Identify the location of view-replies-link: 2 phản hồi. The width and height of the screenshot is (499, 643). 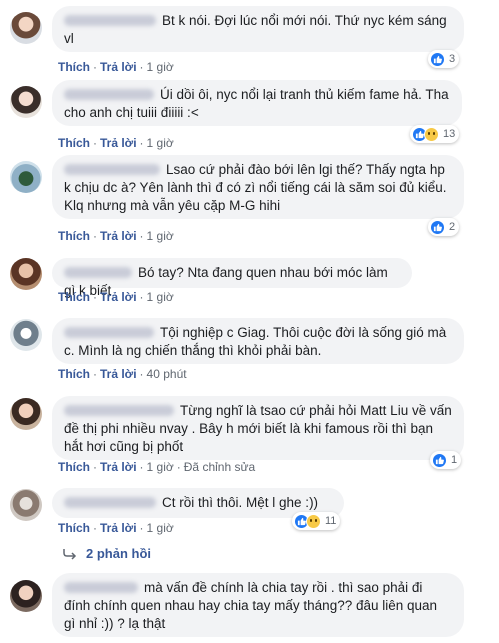
(106, 553).